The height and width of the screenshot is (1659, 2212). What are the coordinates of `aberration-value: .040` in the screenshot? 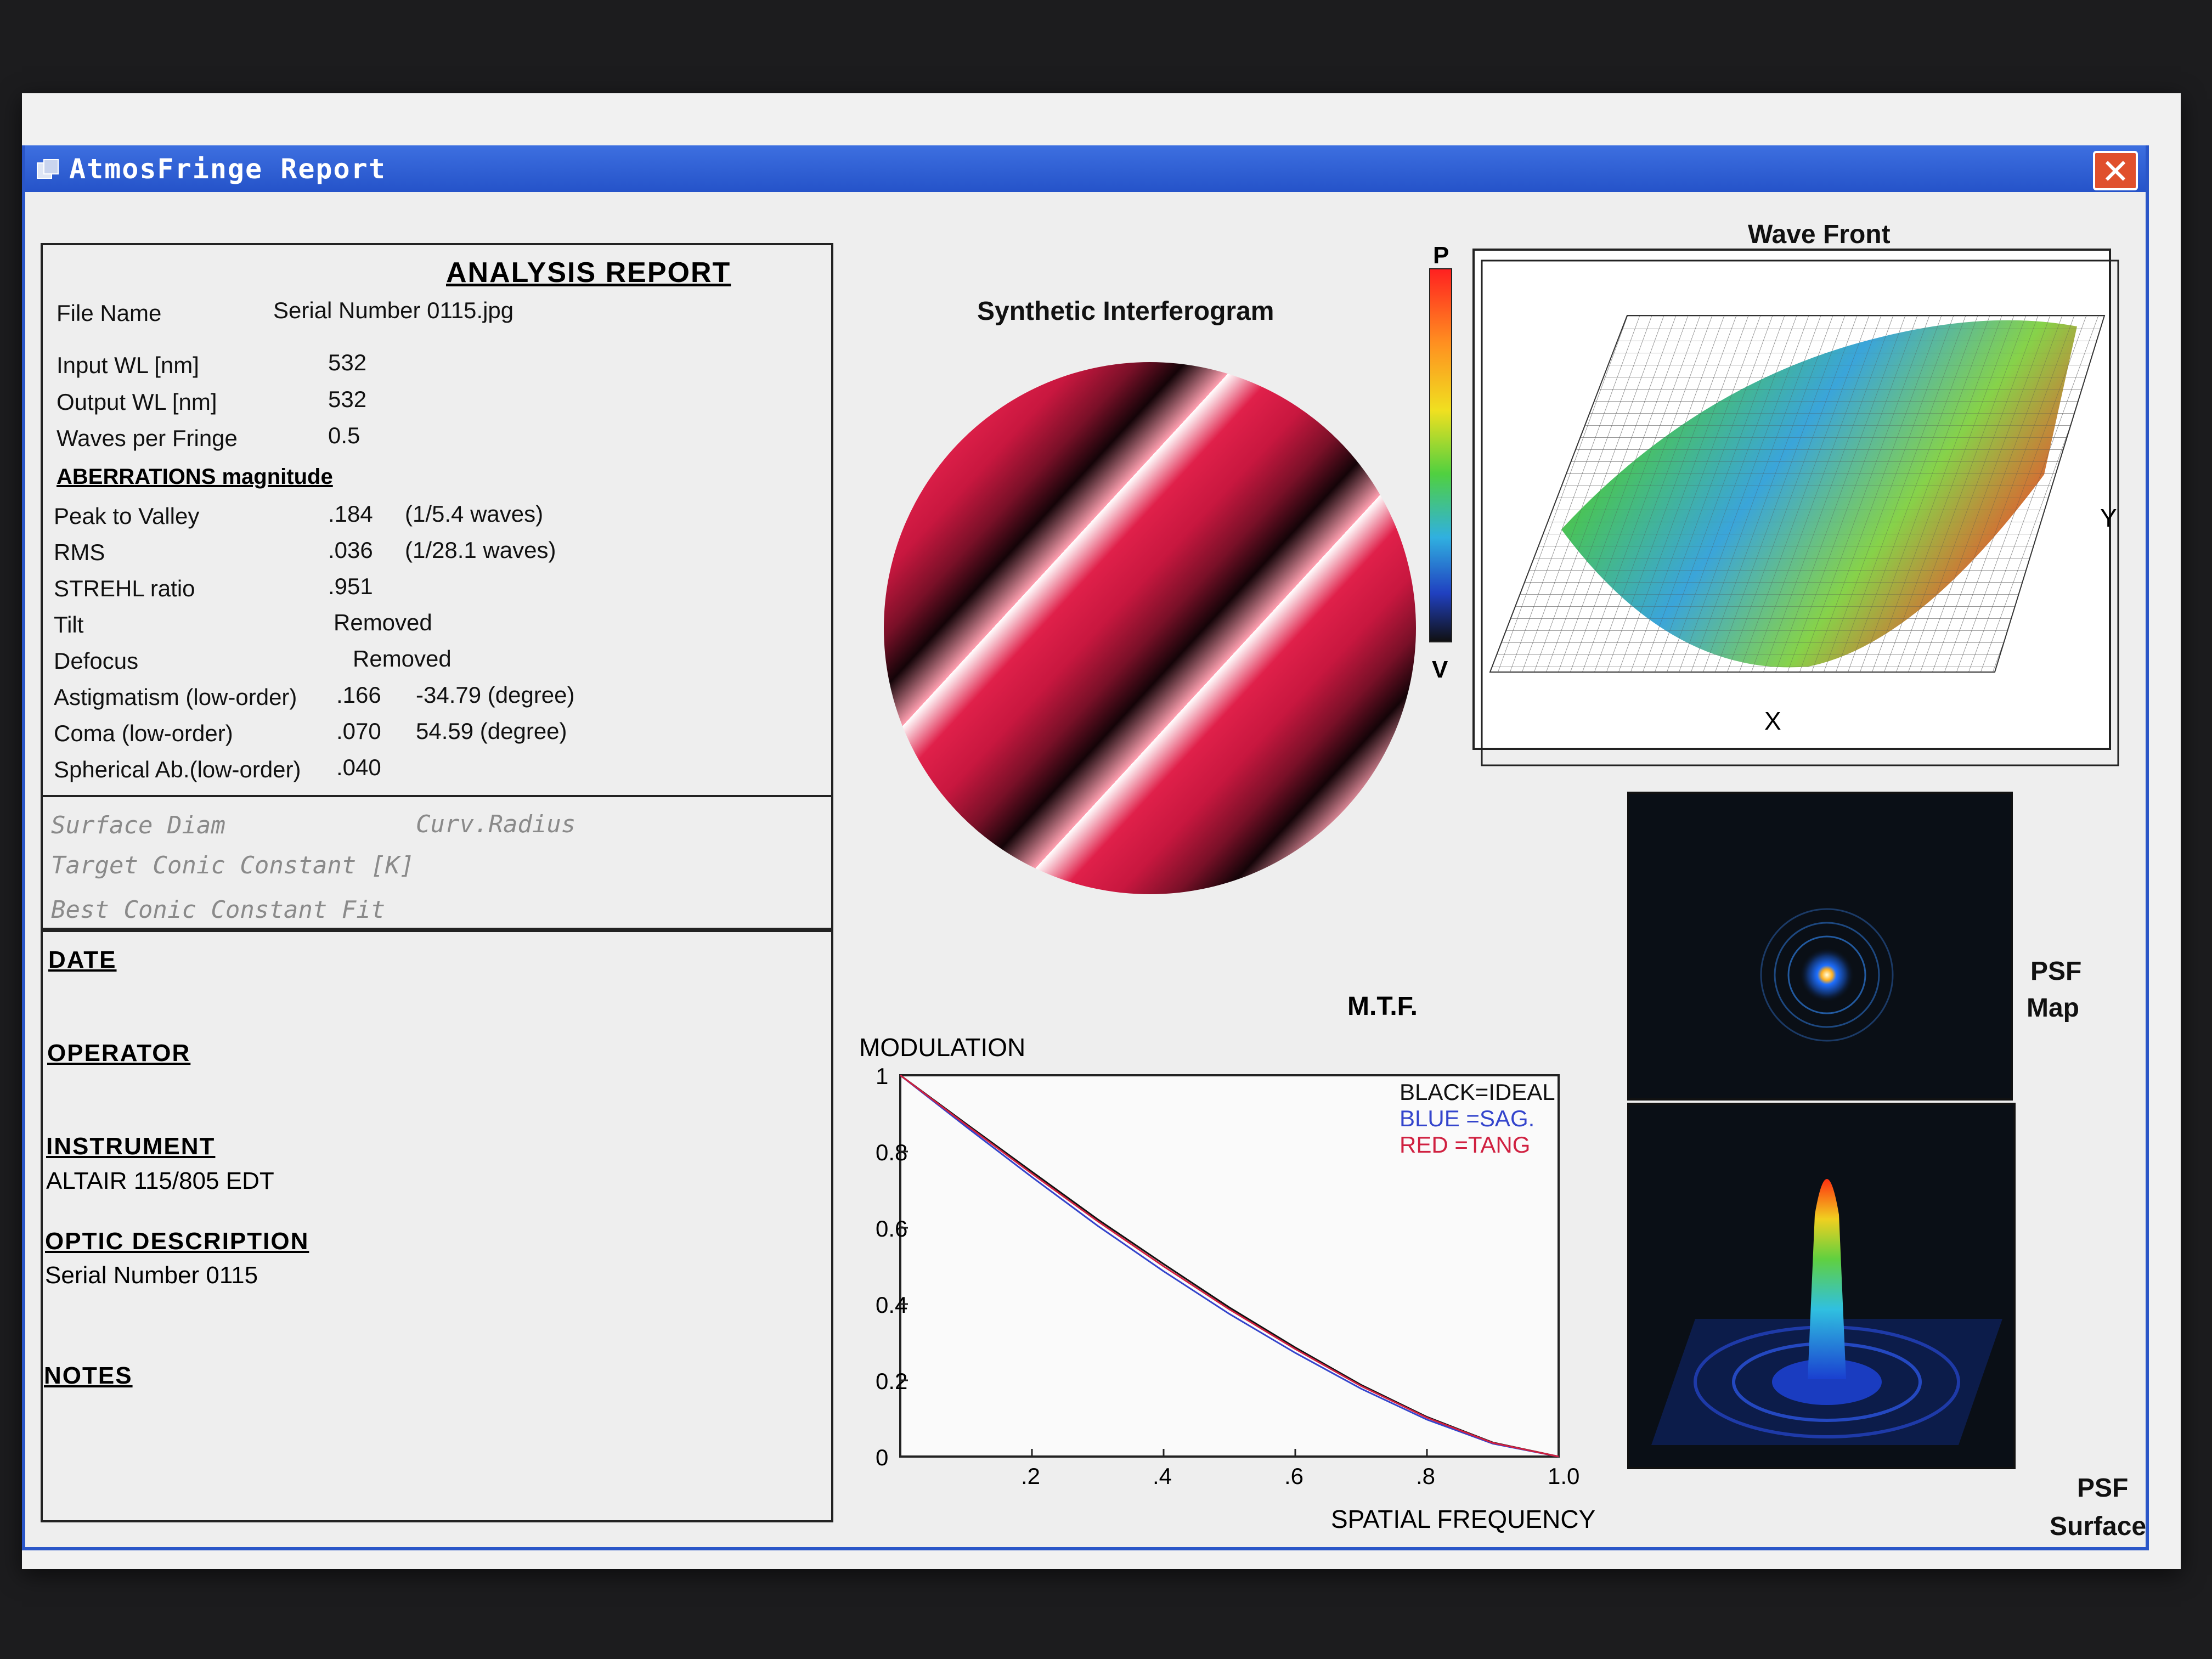 It's located at (358, 767).